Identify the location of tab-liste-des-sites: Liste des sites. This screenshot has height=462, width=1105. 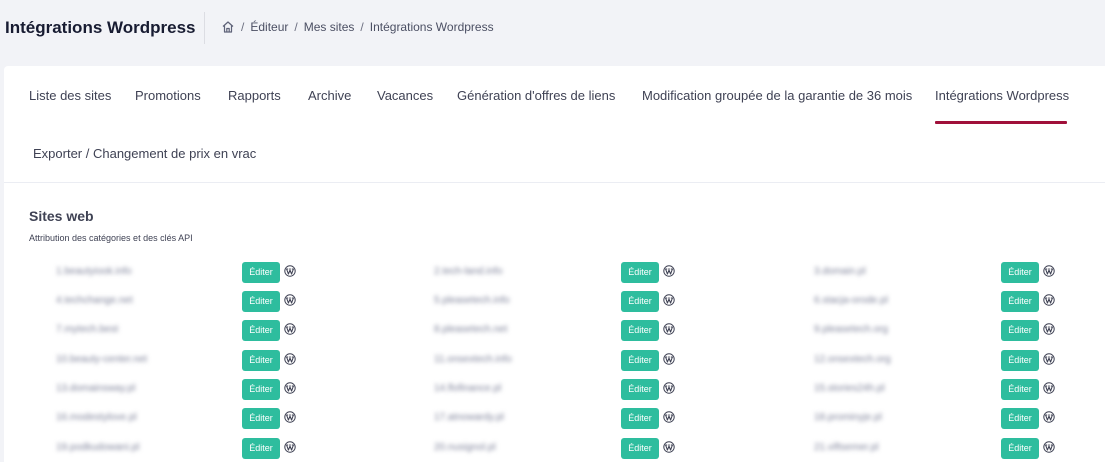
(70, 95).